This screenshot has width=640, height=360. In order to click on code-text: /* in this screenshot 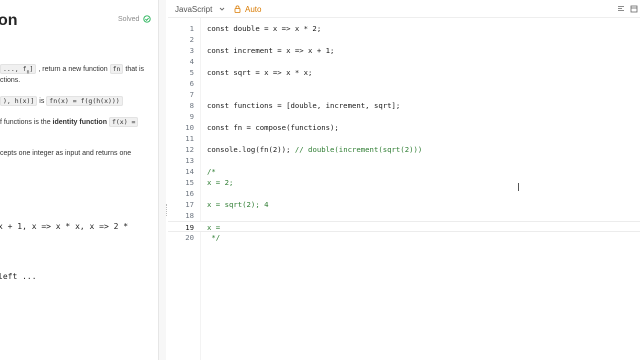, I will do `click(211, 171)`.